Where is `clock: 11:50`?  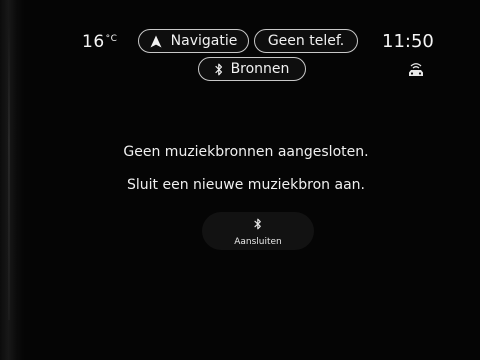
clock: 11:50 is located at coordinates (408, 41).